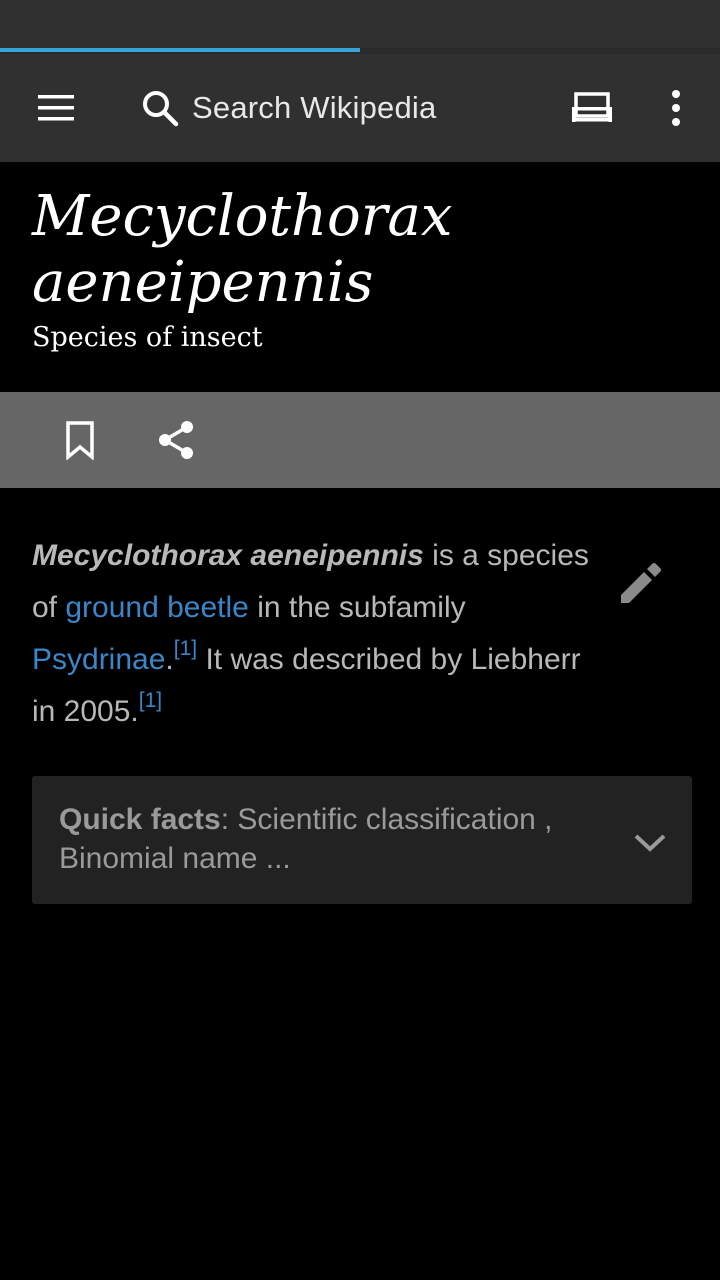 The image size is (720, 1280). I want to click on title-line-1: Mecyclothorax, so click(242, 216).